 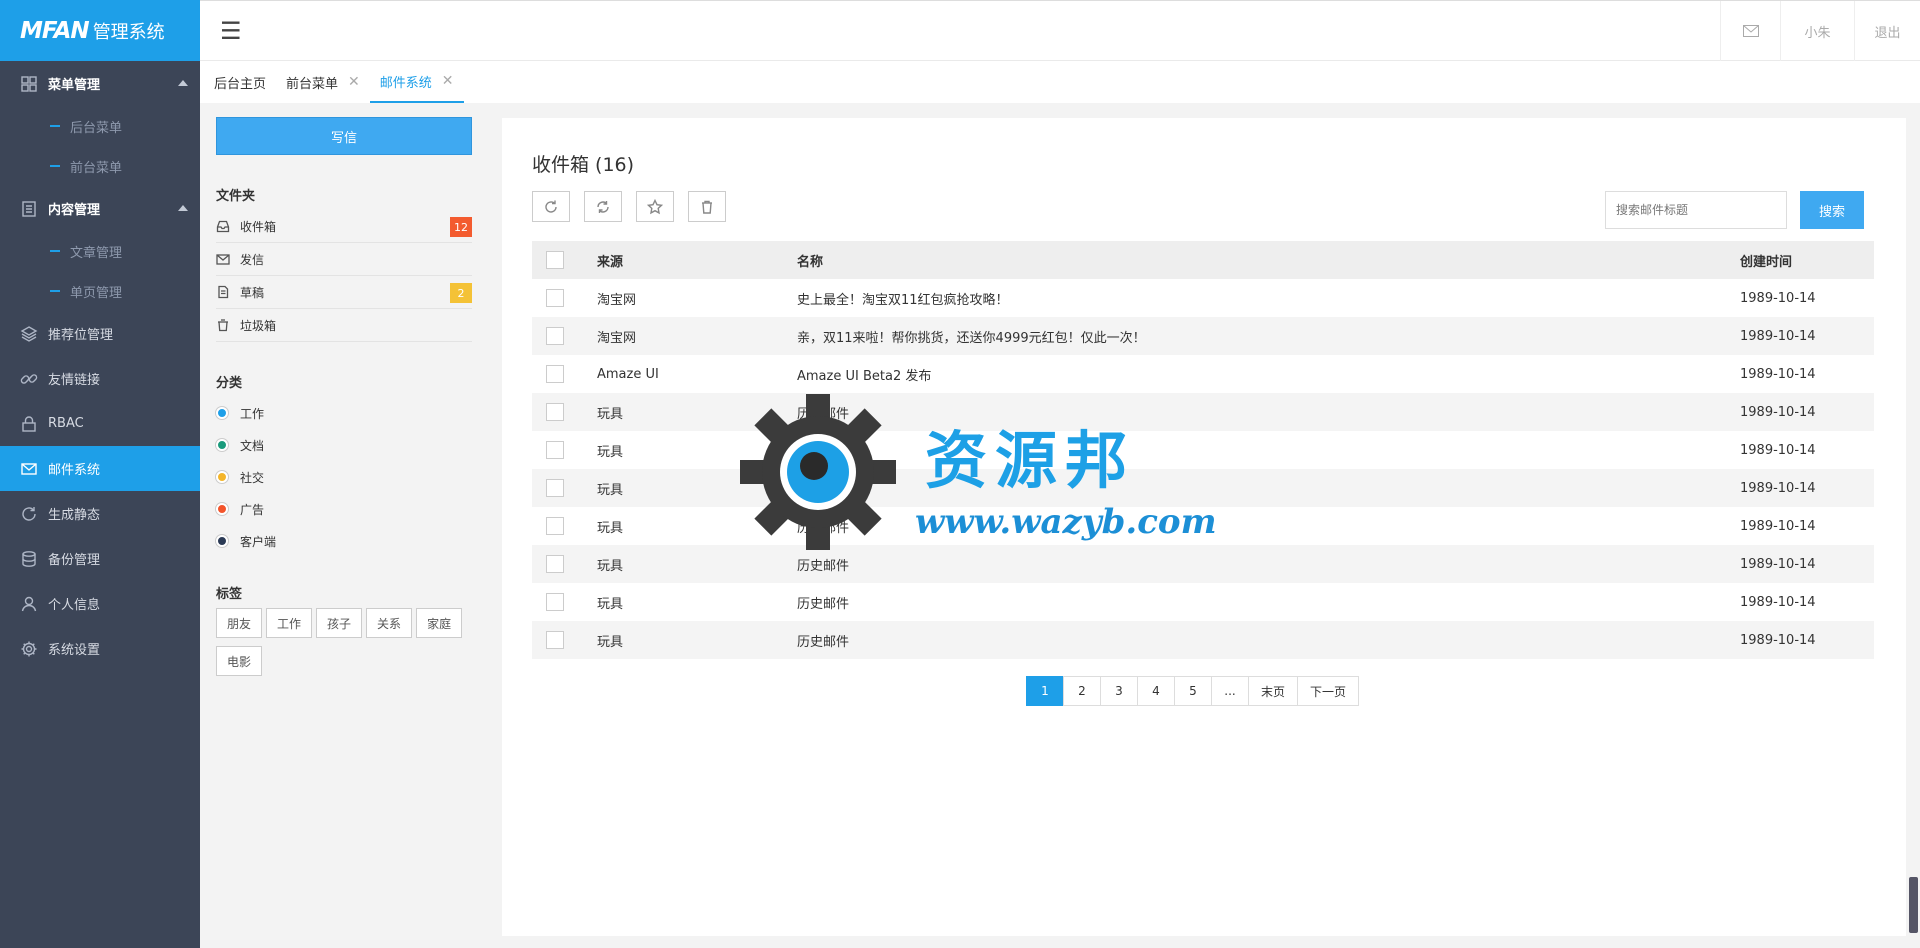 I want to click on subject-link: Amaze UI Beta2 发布, so click(x=1268, y=374).